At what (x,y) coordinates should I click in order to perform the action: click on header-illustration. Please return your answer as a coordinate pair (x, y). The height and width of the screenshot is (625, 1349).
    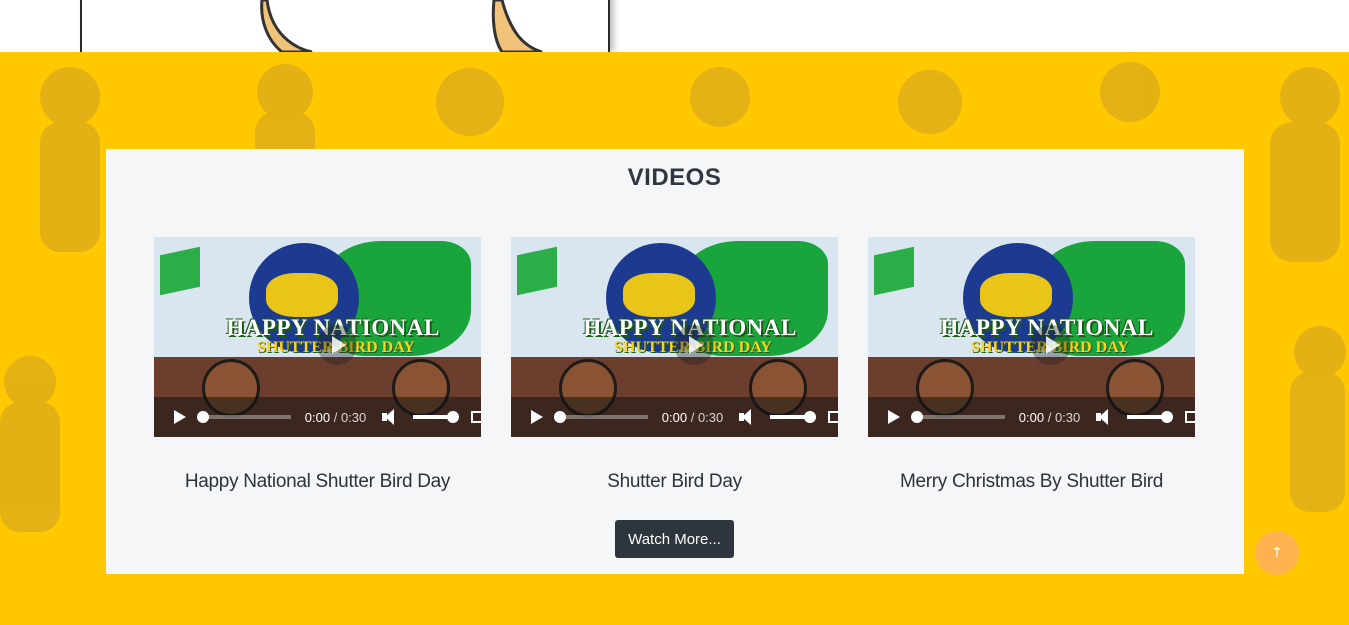
    Looking at the image, I should click on (345, 26).